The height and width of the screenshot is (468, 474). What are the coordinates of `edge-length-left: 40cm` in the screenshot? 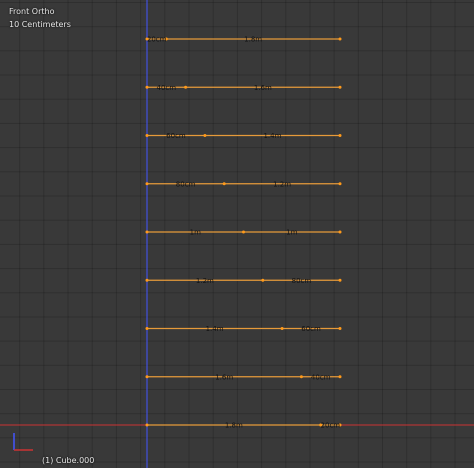 It's located at (167, 88).